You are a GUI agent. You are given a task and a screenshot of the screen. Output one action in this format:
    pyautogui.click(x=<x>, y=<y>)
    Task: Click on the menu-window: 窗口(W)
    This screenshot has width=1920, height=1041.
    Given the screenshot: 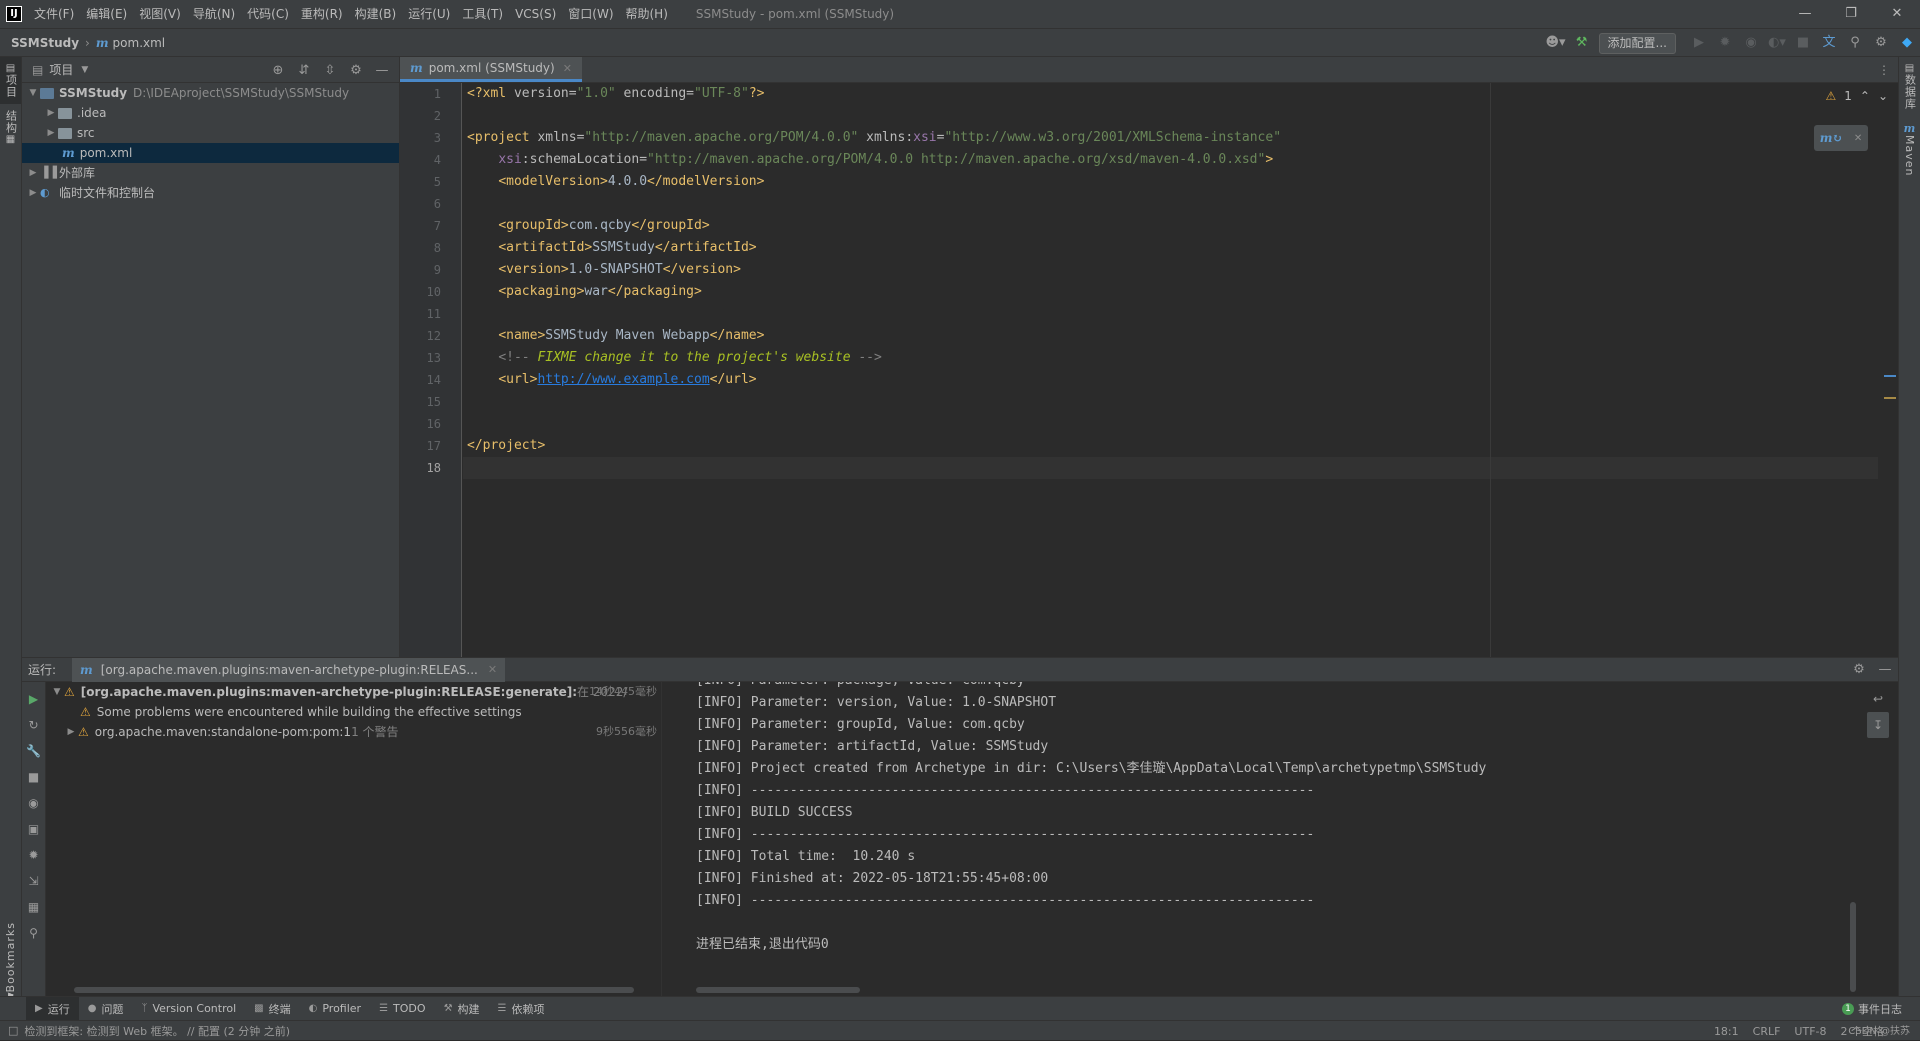 What is the action you would take?
    pyautogui.click(x=590, y=14)
    